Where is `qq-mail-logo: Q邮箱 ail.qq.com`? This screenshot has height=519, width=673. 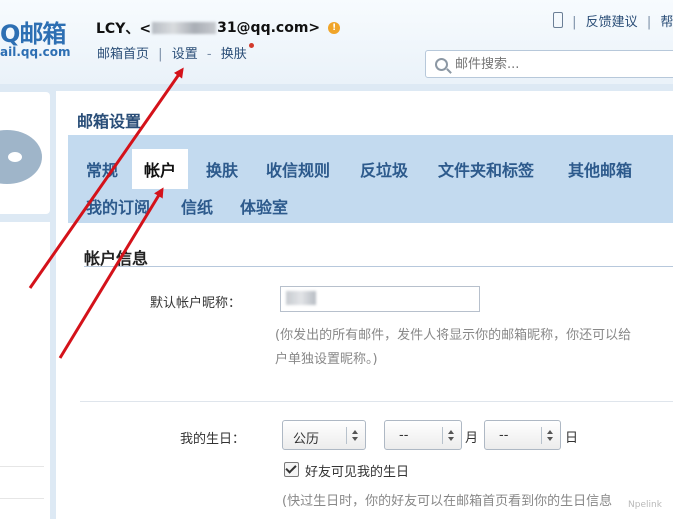 qq-mail-logo: Q邮箱 ail.qq.com is located at coordinates (37, 38).